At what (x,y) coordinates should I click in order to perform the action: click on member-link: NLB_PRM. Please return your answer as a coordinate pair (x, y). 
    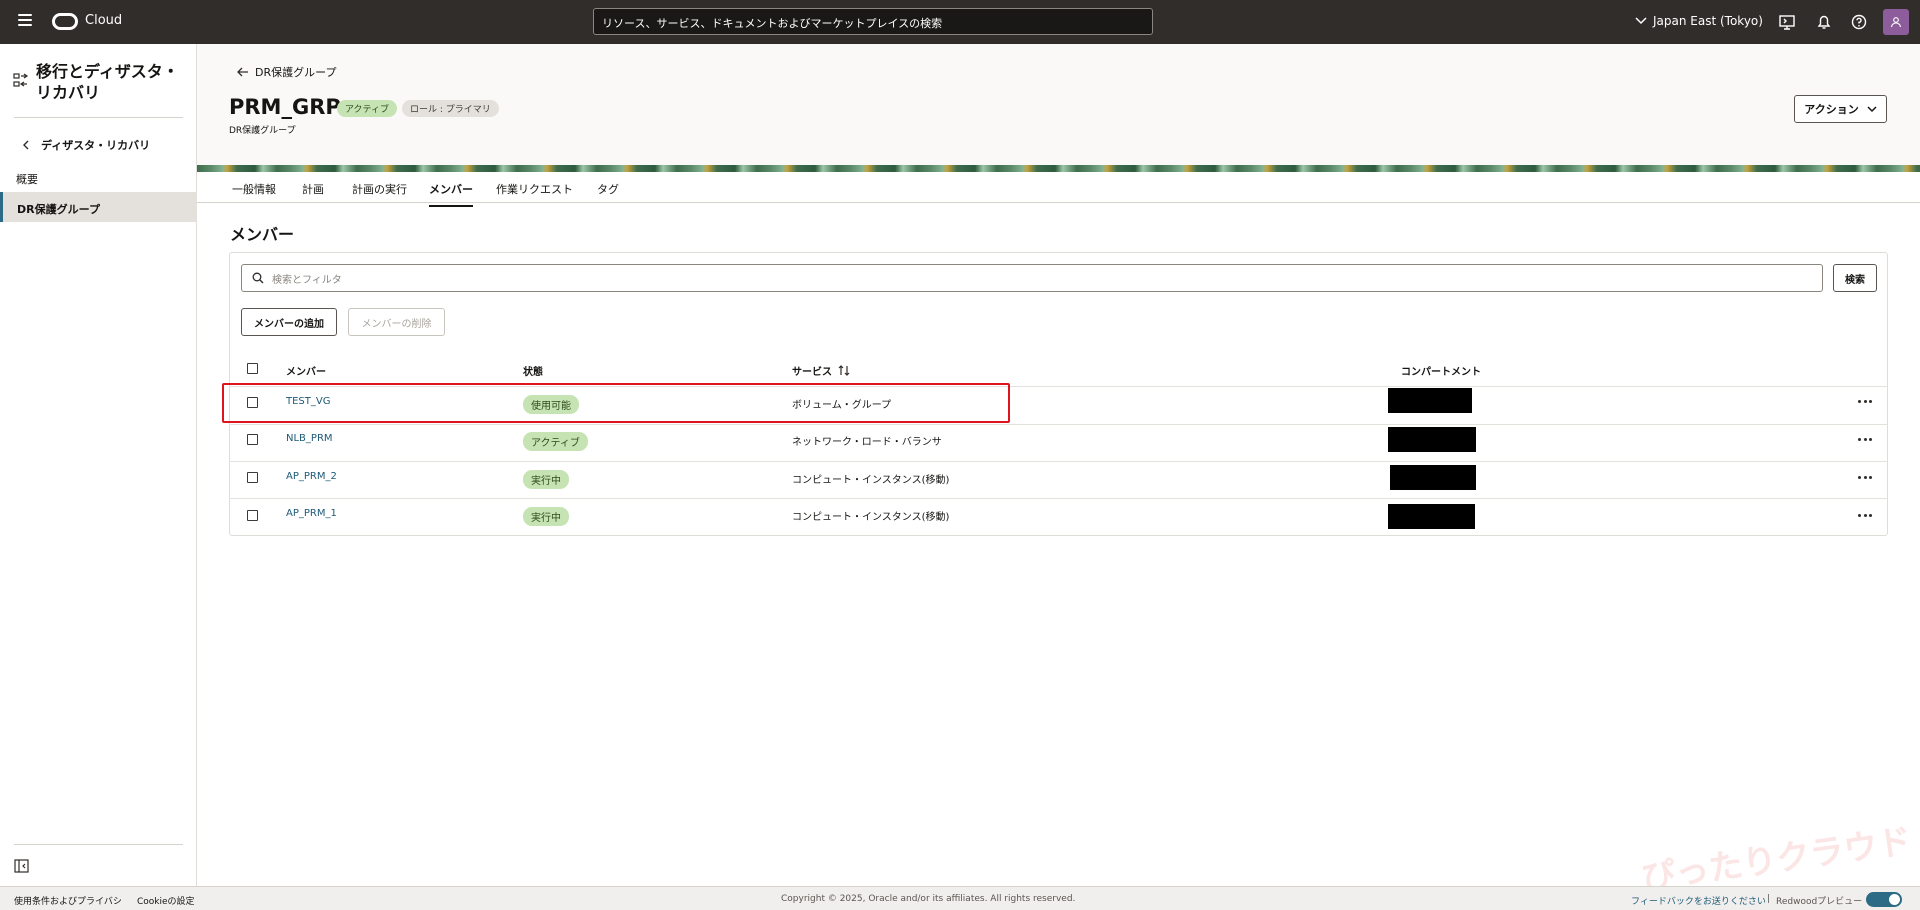
    Looking at the image, I should click on (309, 438).